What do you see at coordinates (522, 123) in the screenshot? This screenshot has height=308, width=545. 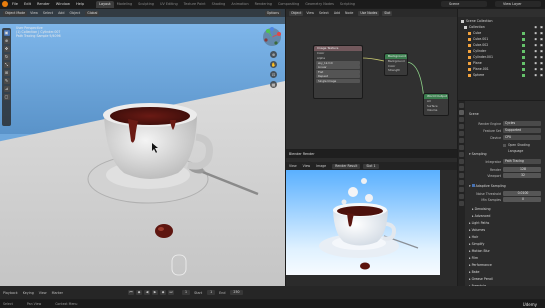 I see `render-engine-dropdown: Cycles` at bounding box center [522, 123].